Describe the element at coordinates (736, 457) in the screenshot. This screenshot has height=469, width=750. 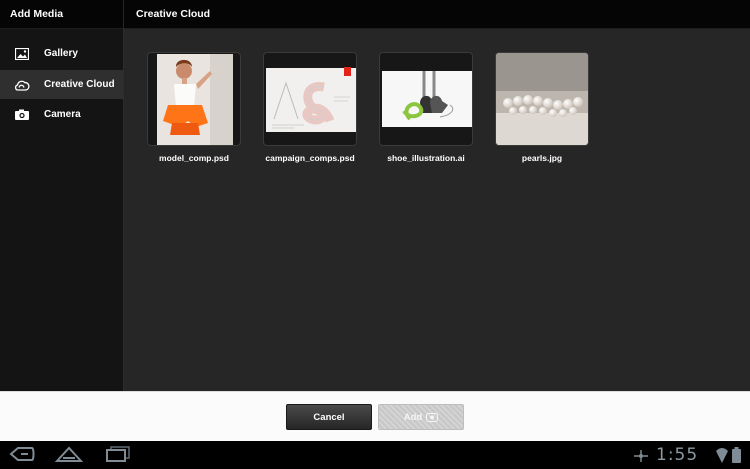
I see `battery-icon` at that location.